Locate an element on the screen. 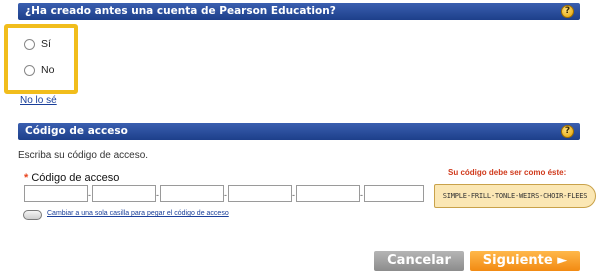 The width and height of the screenshot is (600, 276). single-box-toggle is located at coordinates (32, 215).